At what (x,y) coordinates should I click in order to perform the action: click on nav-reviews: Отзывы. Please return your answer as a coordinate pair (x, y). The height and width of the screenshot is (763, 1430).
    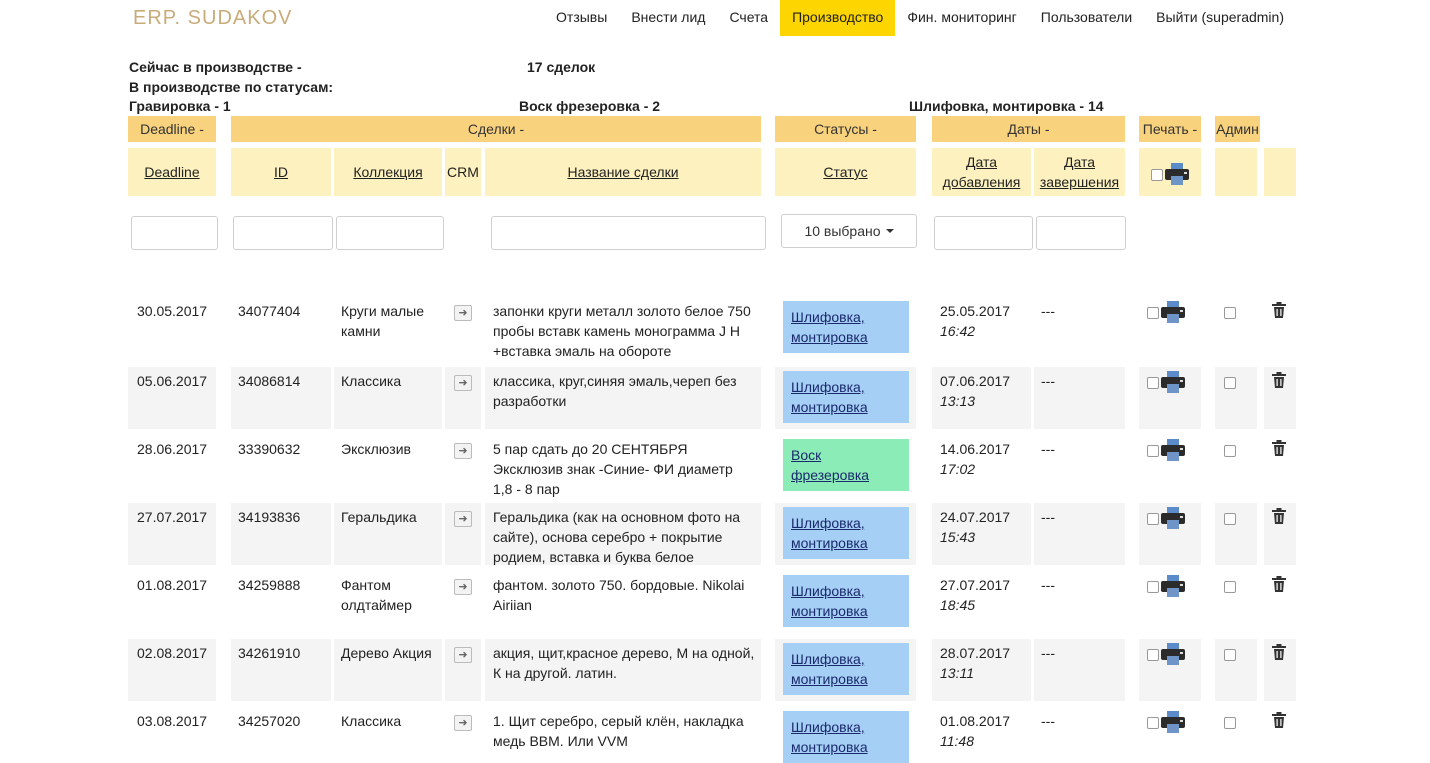
    Looking at the image, I should click on (581, 18).